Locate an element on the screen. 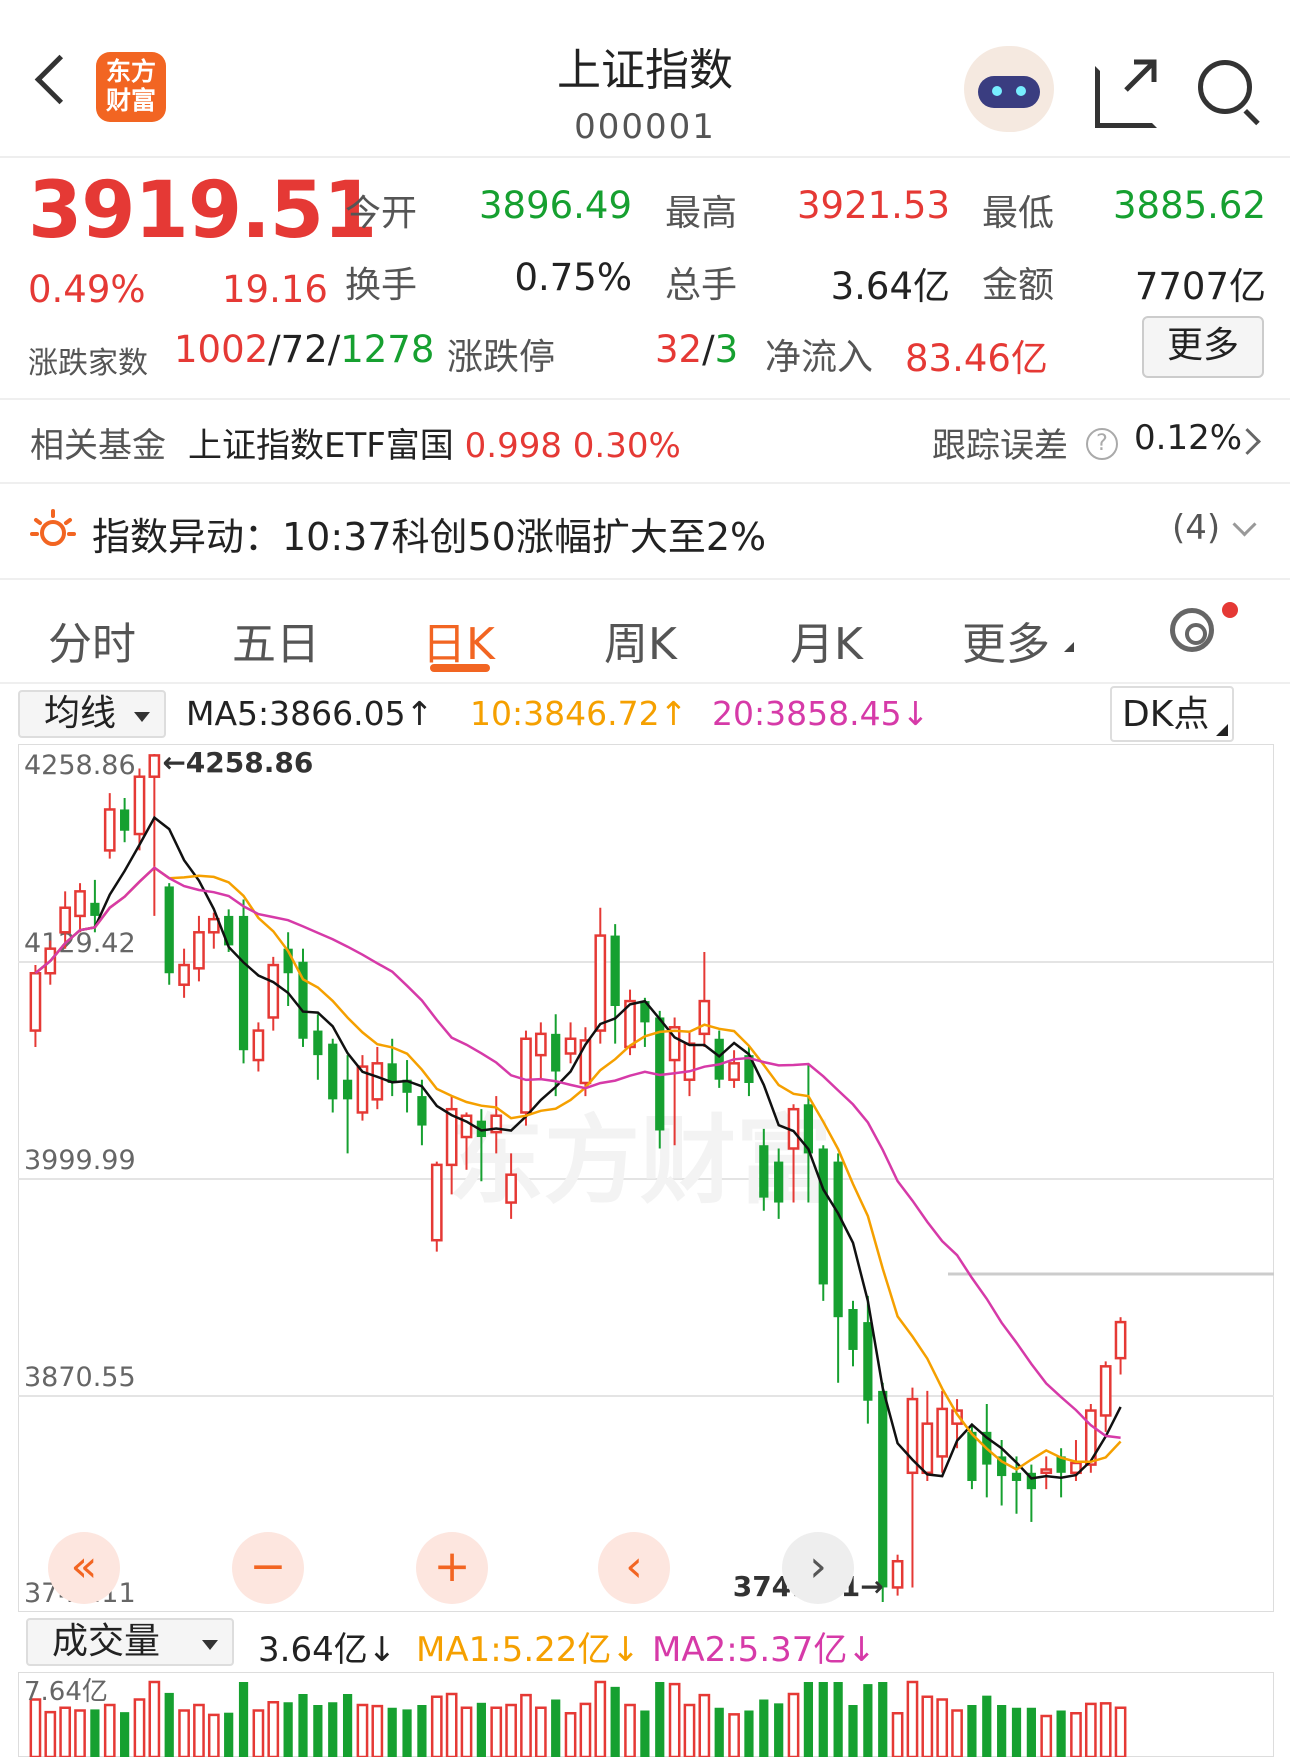  assistant-robot-icon is located at coordinates (1009, 89).